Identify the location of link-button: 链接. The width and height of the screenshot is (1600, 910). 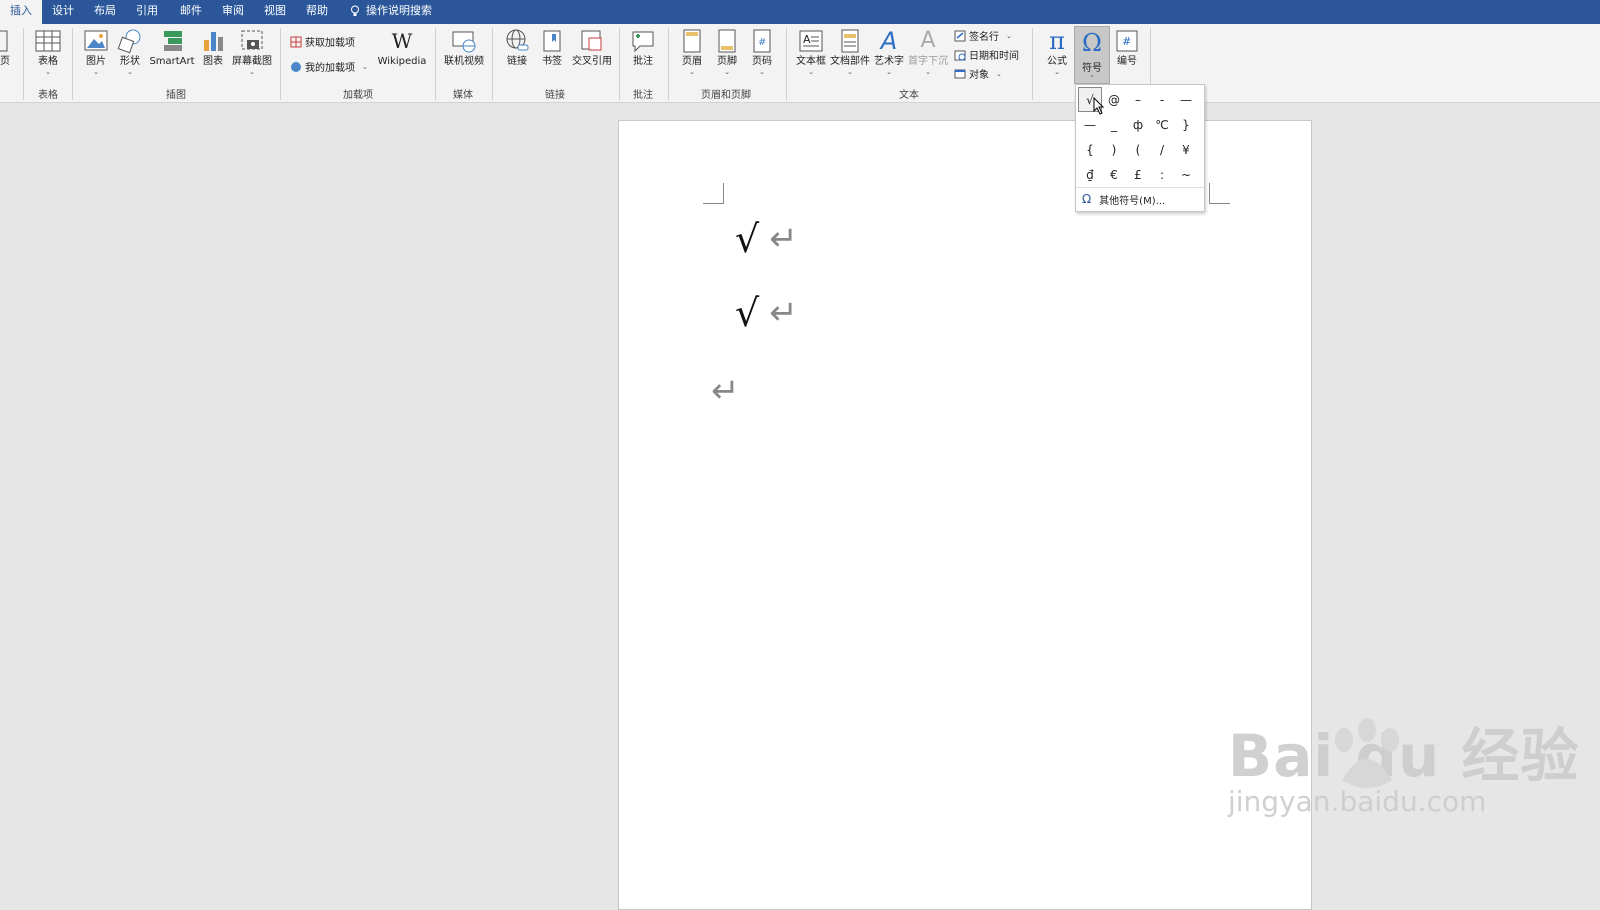
(517, 48).